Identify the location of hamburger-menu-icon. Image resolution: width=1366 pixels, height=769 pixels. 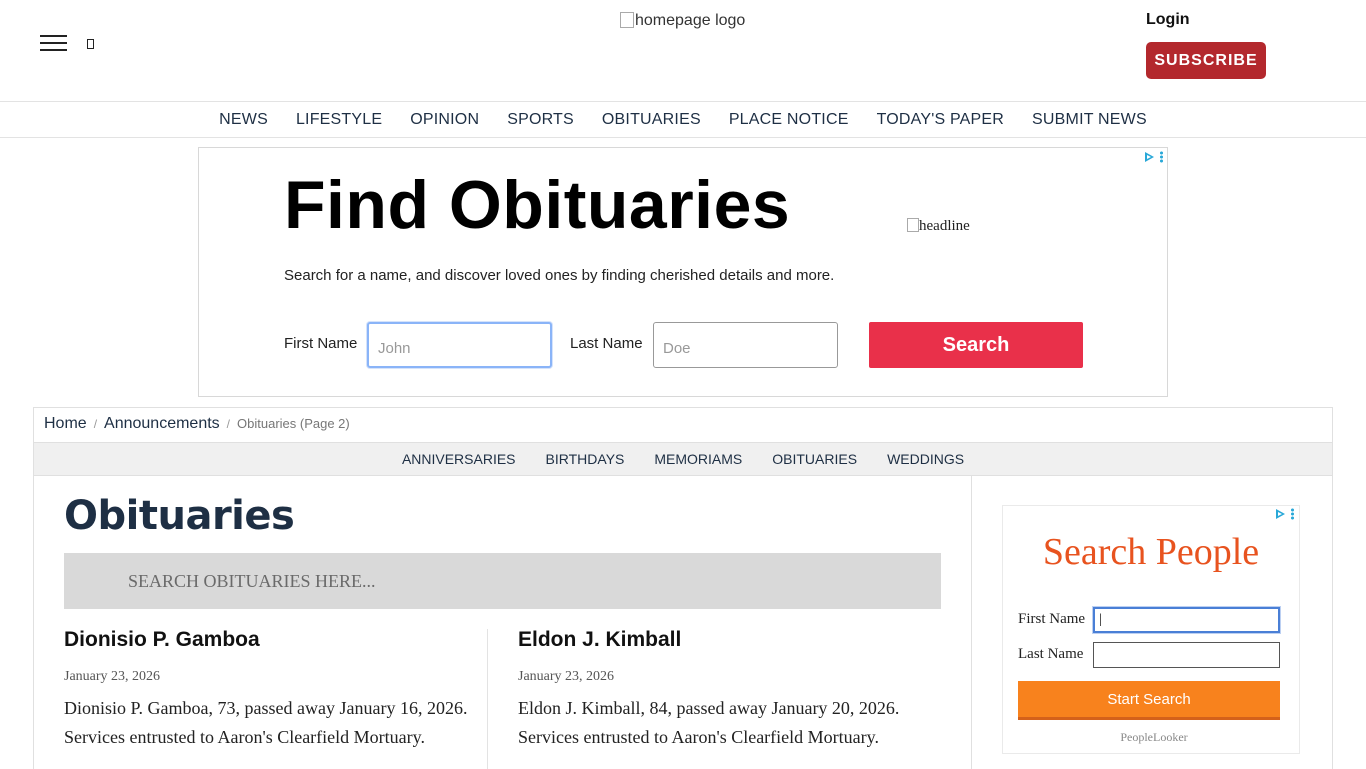
(53, 43).